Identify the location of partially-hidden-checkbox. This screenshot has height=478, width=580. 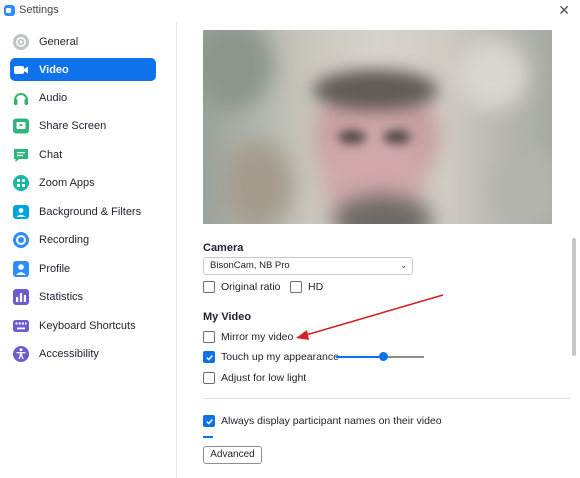
(208, 437).